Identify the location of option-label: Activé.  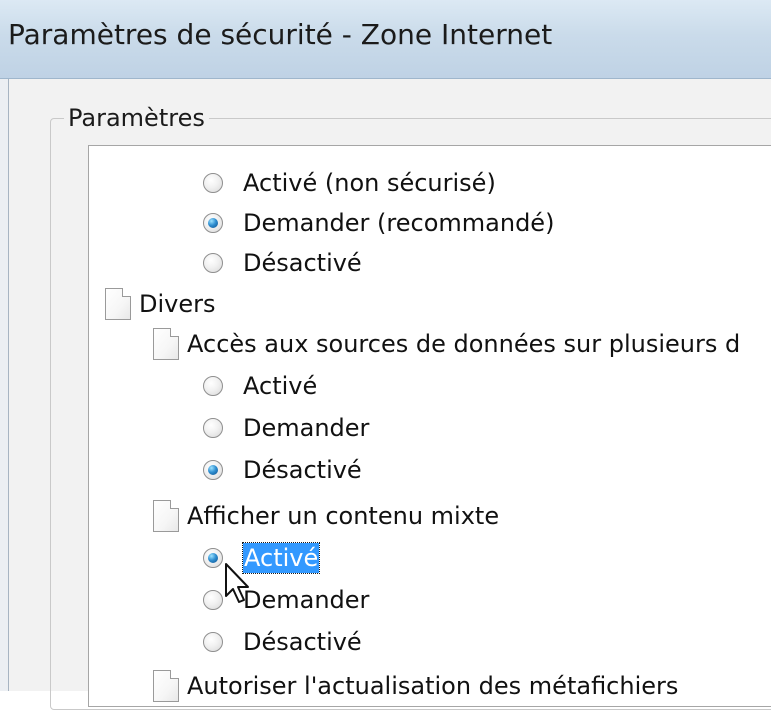
(280, 386).